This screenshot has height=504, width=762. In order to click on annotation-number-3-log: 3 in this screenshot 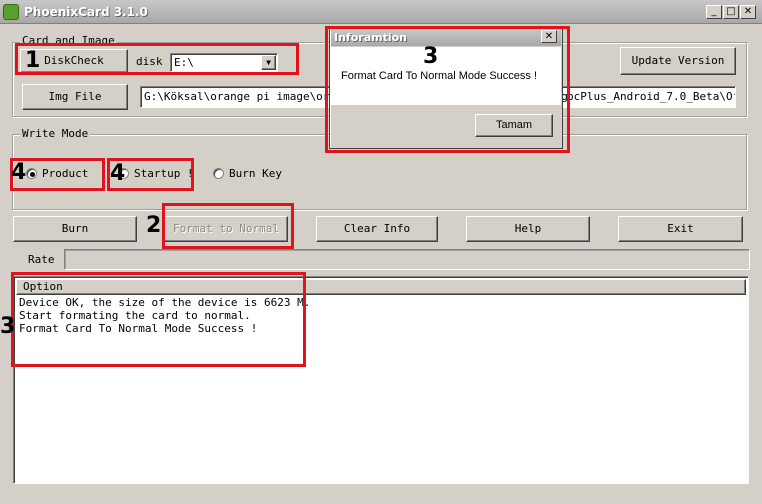, I will do `click(8, 326)`.